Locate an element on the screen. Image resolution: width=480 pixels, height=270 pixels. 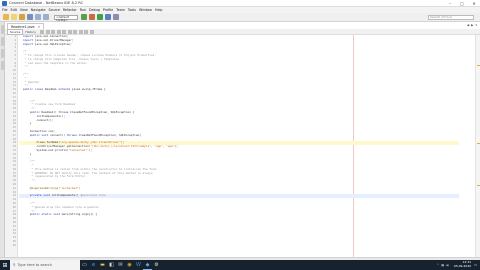
file-explorer-icon: ▬ is located at coordinates (102, 265).